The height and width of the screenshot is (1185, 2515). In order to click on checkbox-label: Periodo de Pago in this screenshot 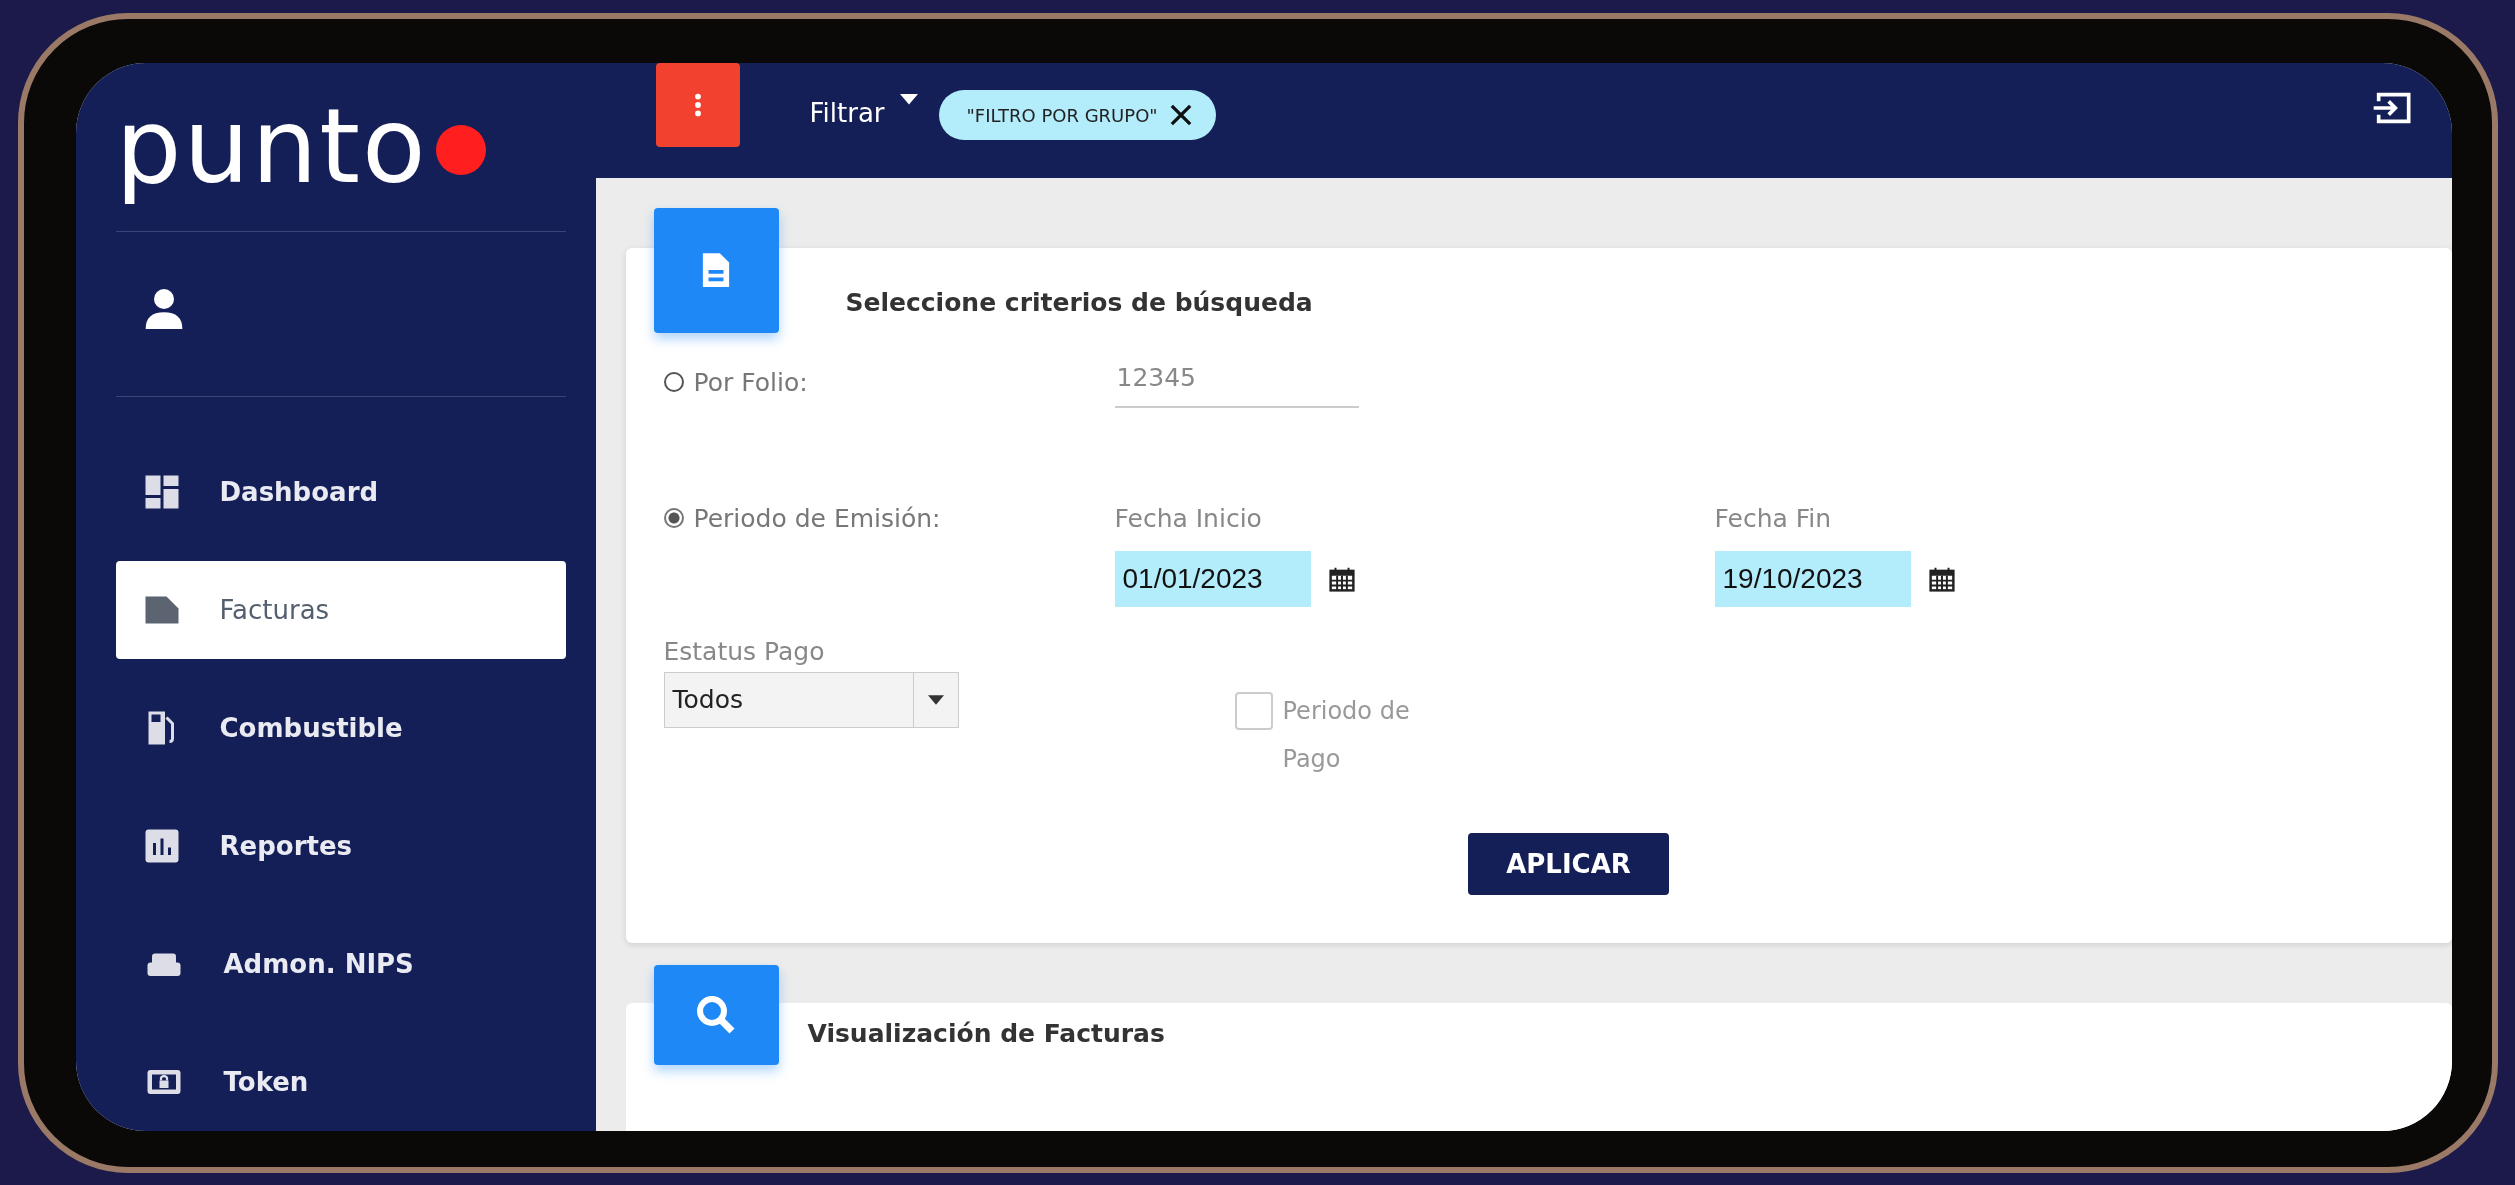, I will do `click(1346, 735)`.